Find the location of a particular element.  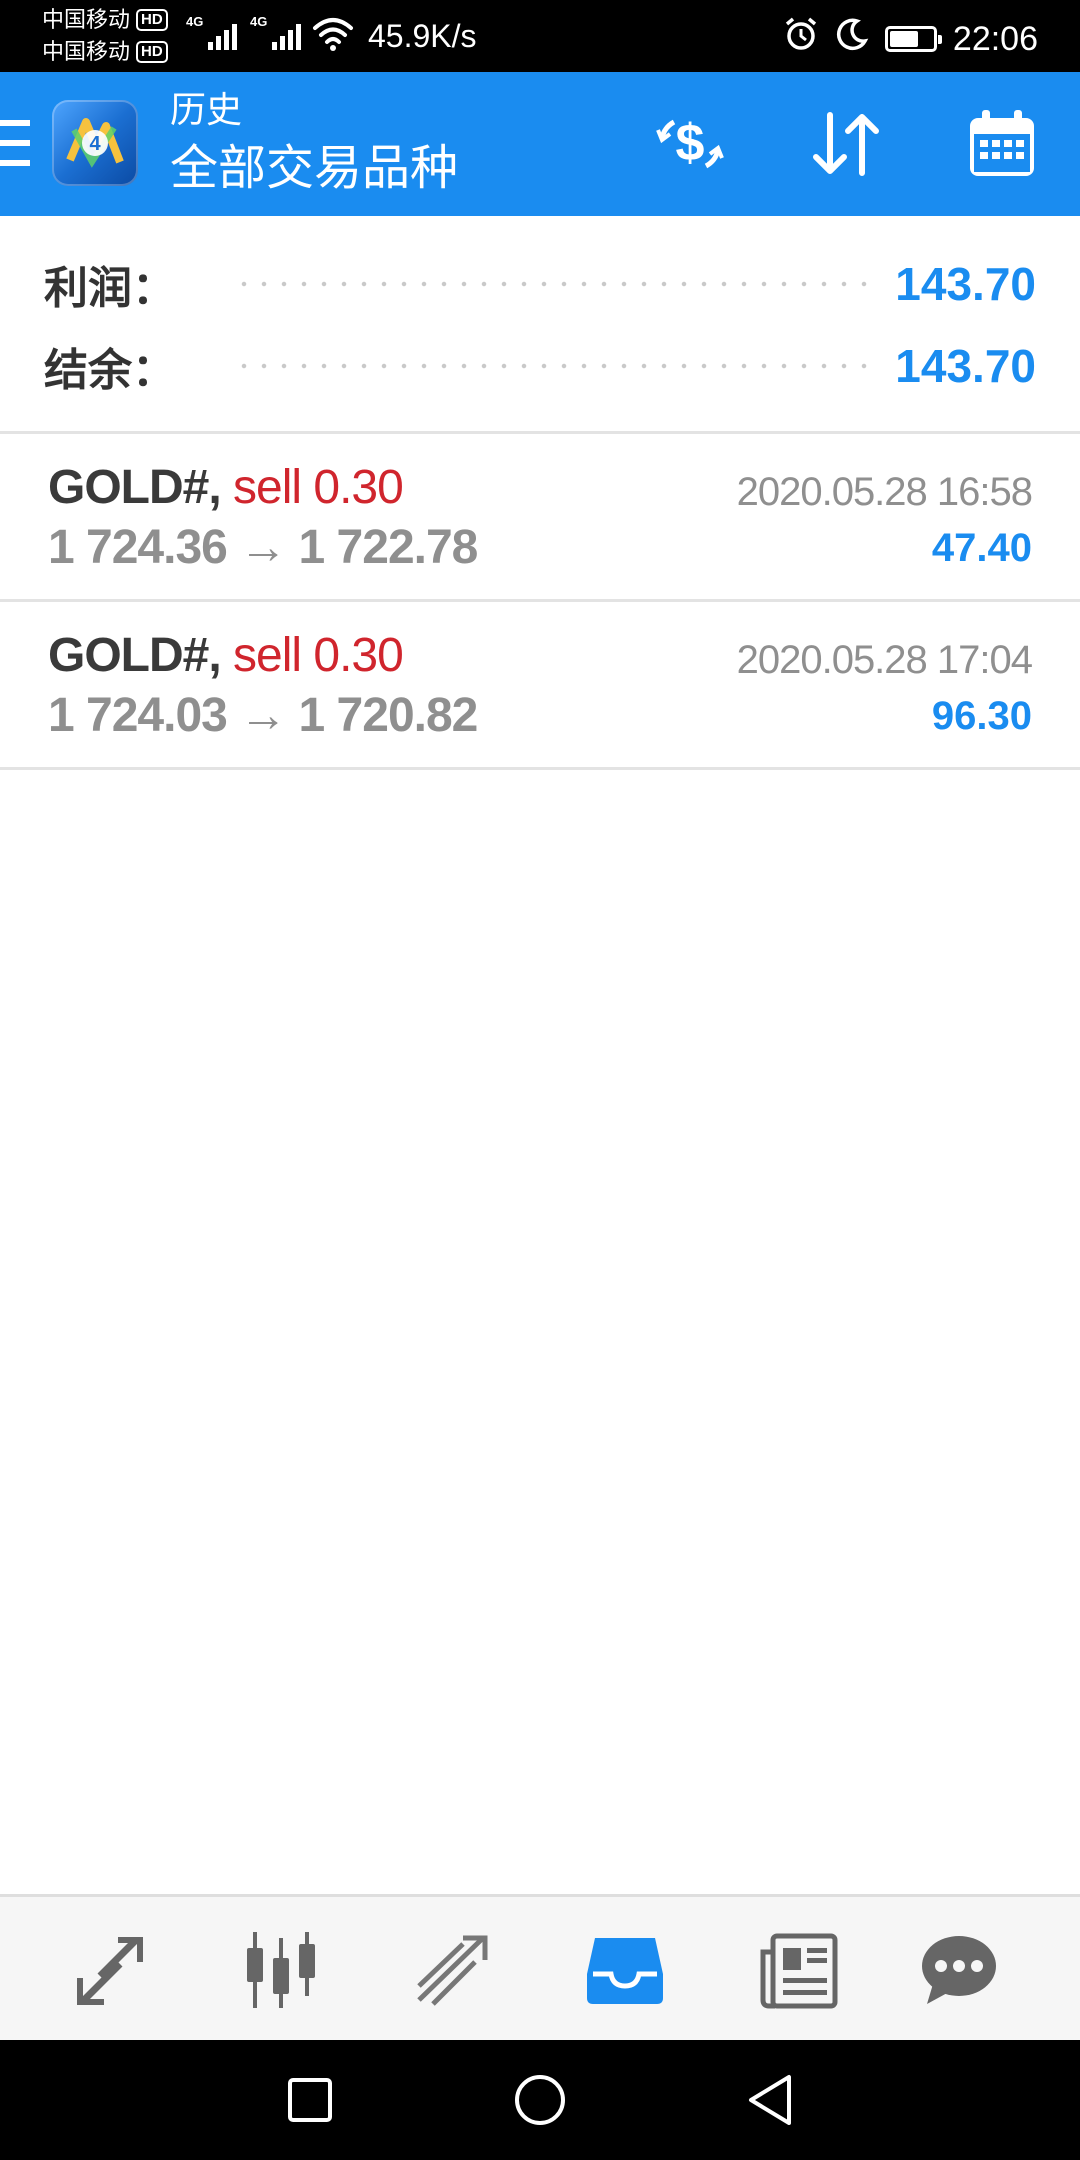

trade-icon is located at coordinates (453, 1970).